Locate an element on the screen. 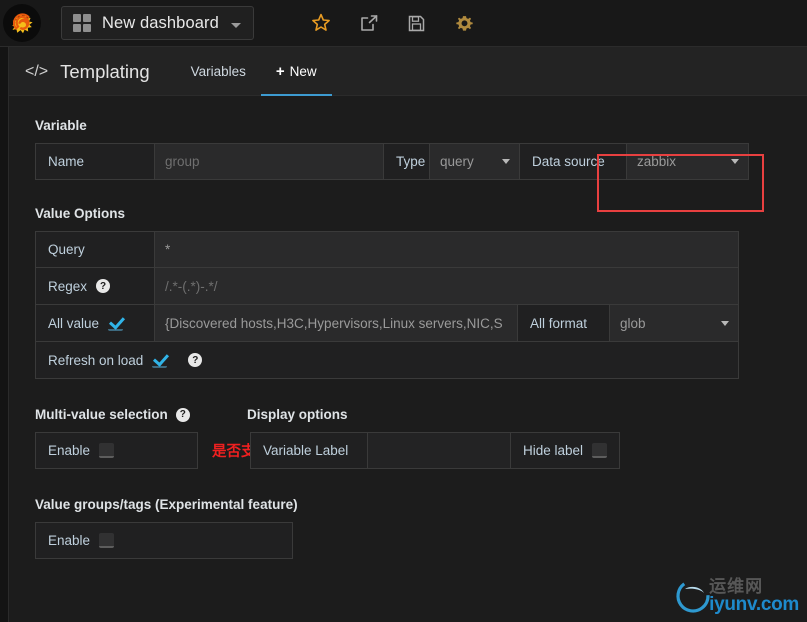 The width and height of the screenshot is (807, 622). hide-label-checkbox is located at coordinates (599, 450).